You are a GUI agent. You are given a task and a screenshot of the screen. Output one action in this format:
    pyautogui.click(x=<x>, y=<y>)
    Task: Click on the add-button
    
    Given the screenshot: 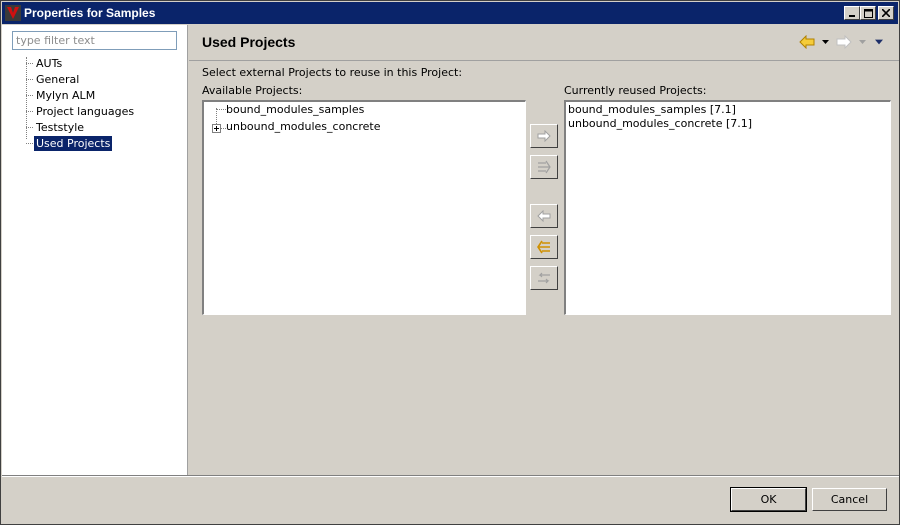 What is the action you would take?
    pyautogui.click(x=544, y=136)
    